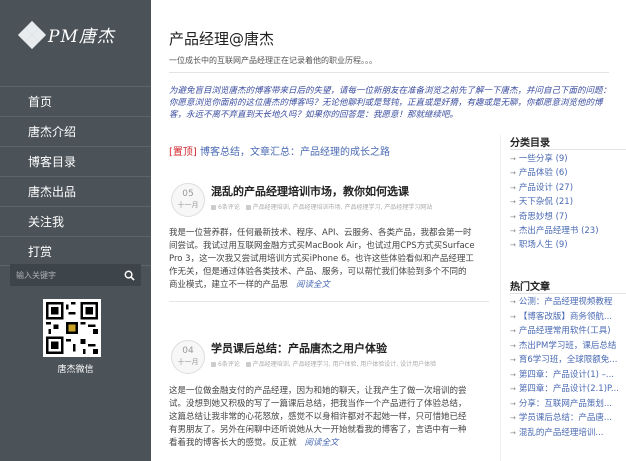 The image size is (626, 461). Describe the element at coordinates (568, 293) in the screenshot. I see `hot-posts-divider` at that location.